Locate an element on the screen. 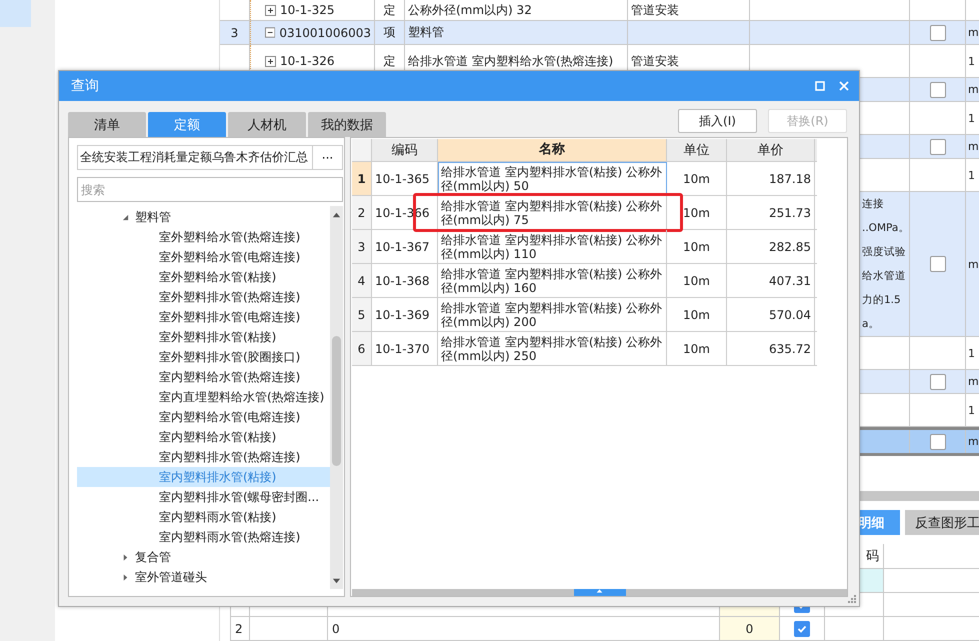 This screenshot has height=641, width=979. item-code: 10-1-326 is located at coordinates (307, 61).